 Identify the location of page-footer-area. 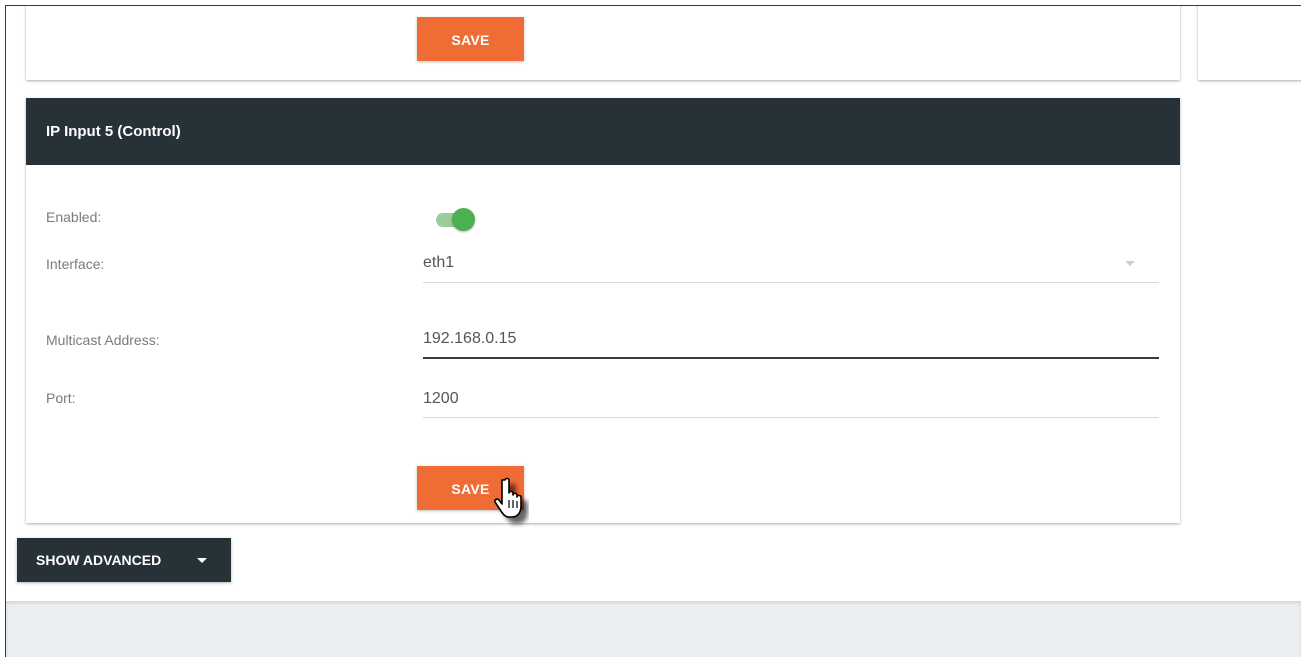
(653, 629).